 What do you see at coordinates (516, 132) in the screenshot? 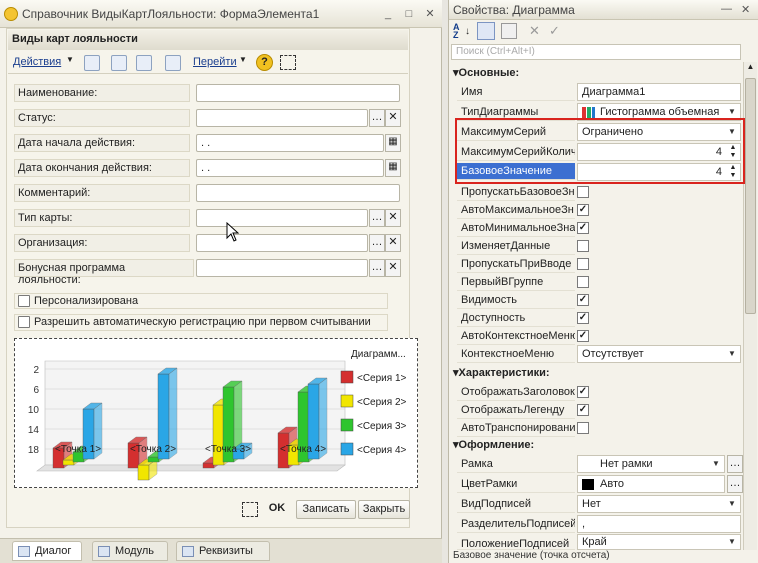
I see `prop-label-max-series: МаксимумСерий` at bounding box center [516, 132].